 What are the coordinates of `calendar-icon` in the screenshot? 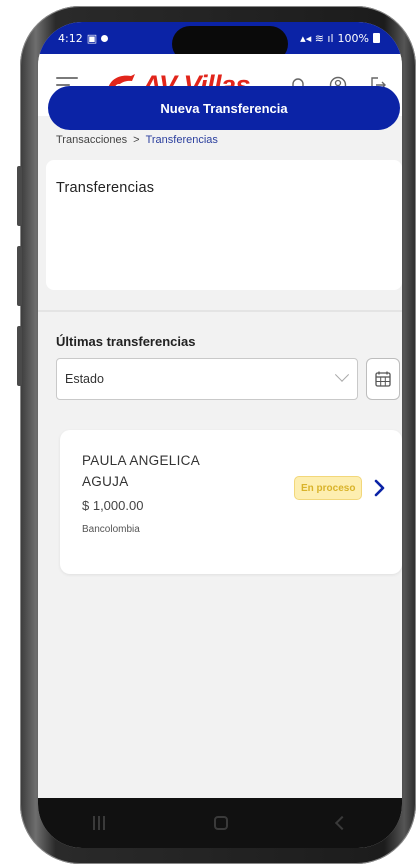 It's located at (383, 379).